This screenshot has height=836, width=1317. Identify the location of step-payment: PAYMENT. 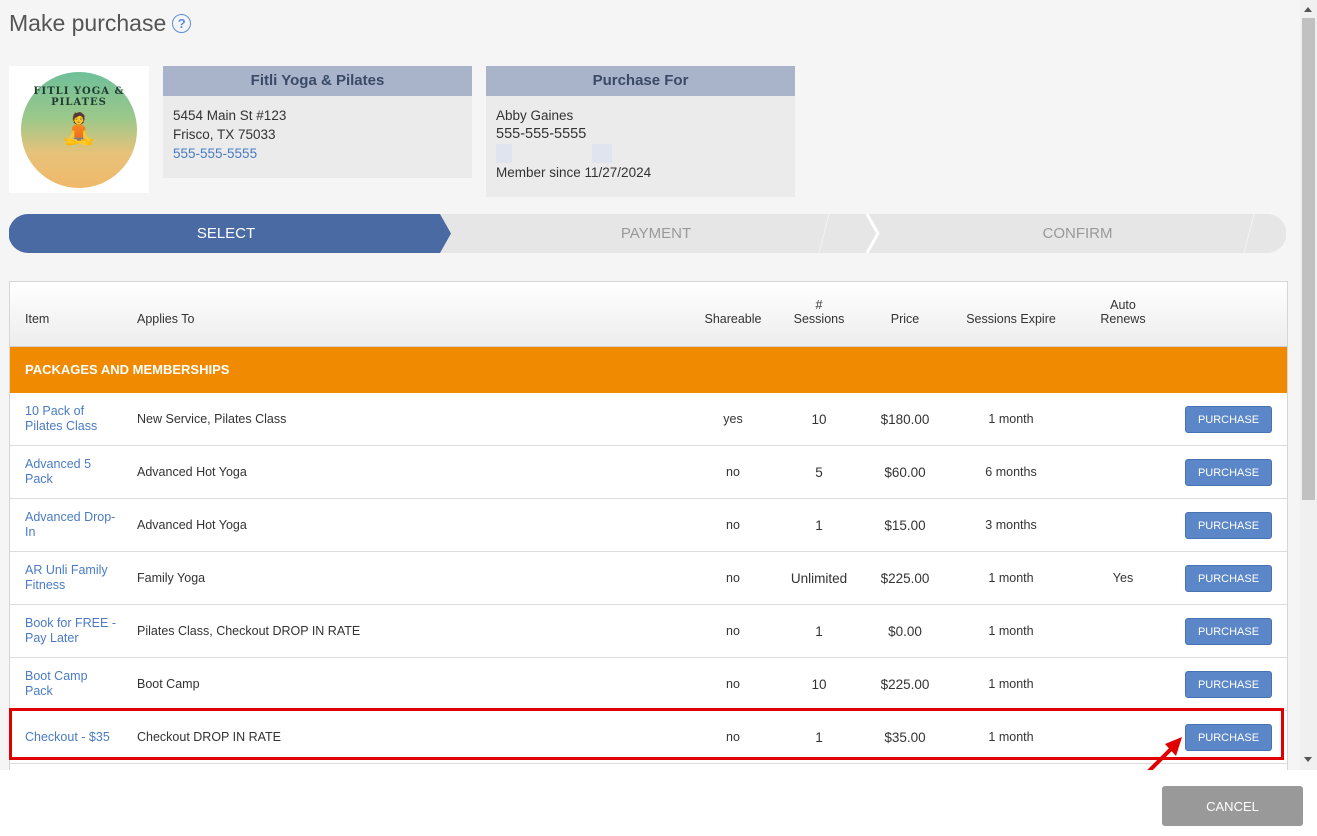
(656, 233).